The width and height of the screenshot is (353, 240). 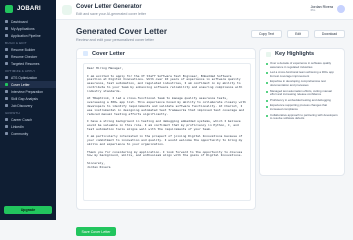 I want to click on edit-button: Edit, so click(x=298, y=34).